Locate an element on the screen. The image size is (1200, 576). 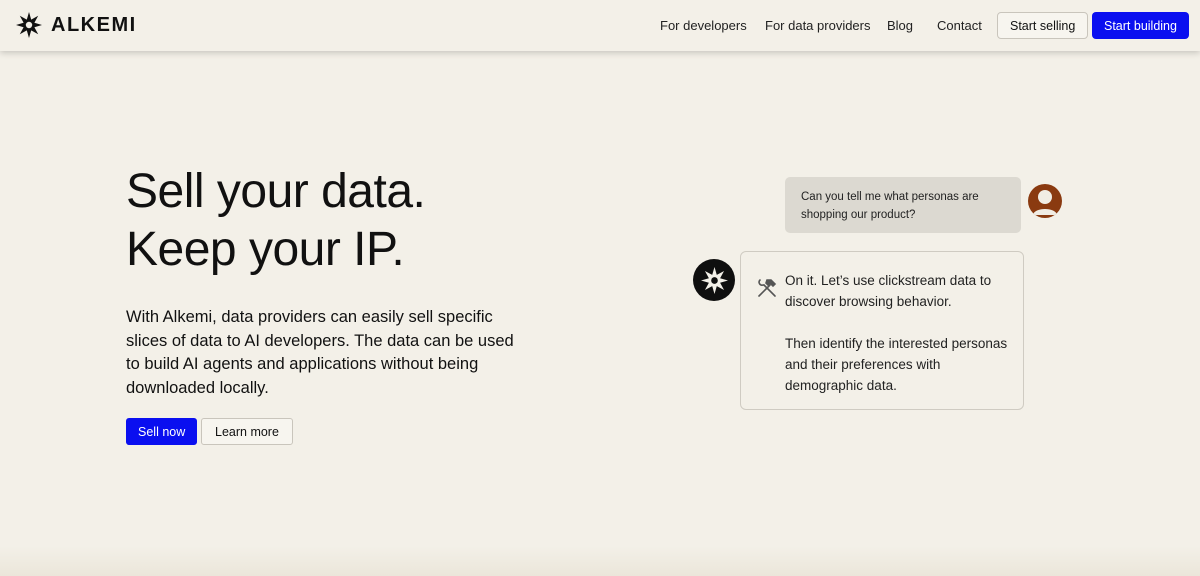
hero-title-line-2: Keep your IP. is located at coordinates (265, 249).